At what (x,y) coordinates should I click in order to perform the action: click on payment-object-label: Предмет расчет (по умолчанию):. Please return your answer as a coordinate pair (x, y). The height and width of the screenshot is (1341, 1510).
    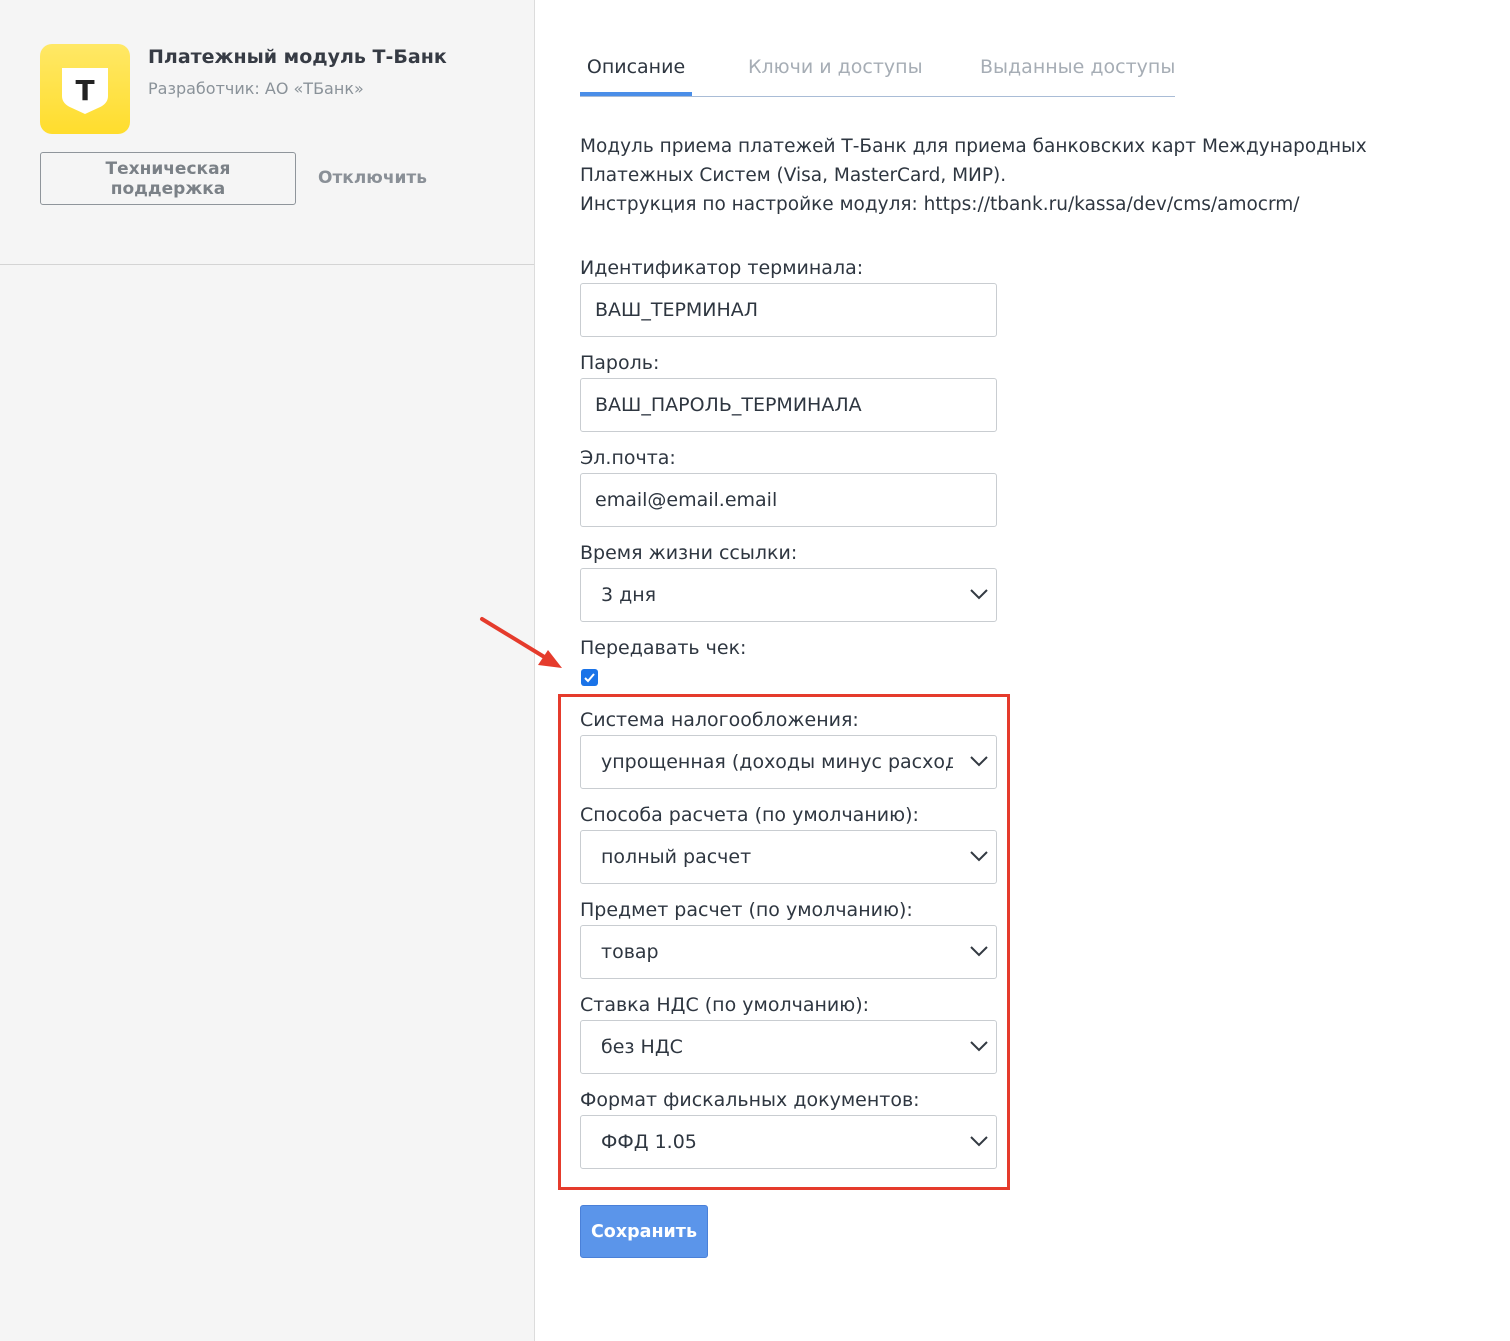
    Looking at the image, I should click on (746, 910).